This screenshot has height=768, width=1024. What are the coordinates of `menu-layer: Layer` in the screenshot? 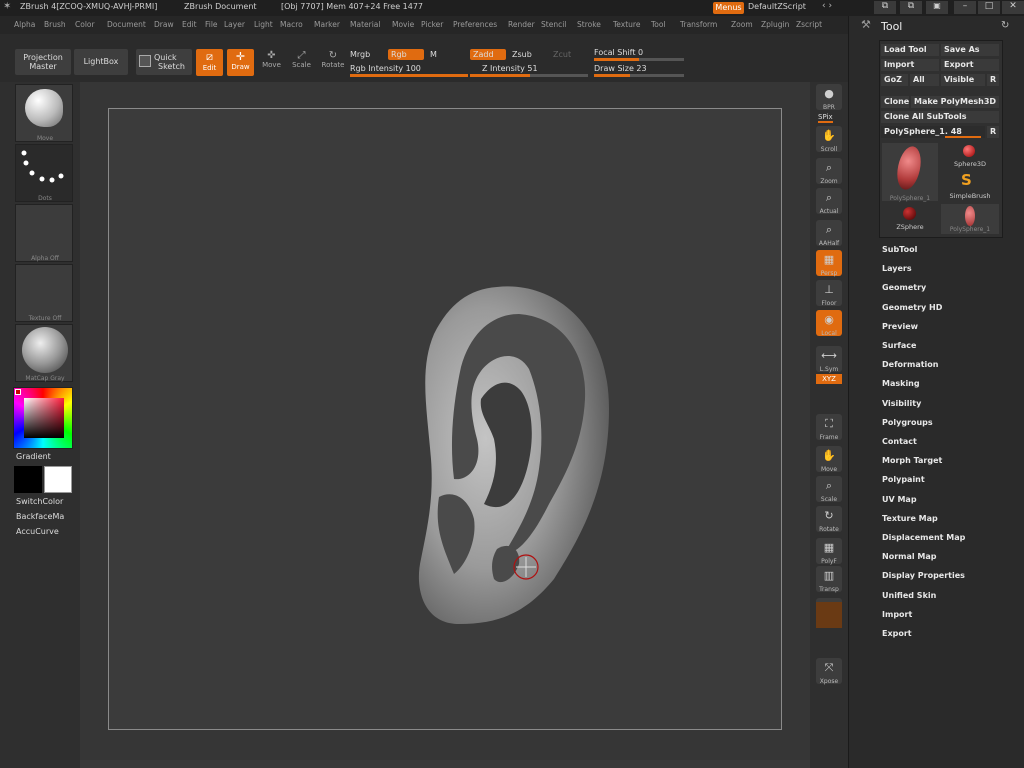 It's located at (234, 24).